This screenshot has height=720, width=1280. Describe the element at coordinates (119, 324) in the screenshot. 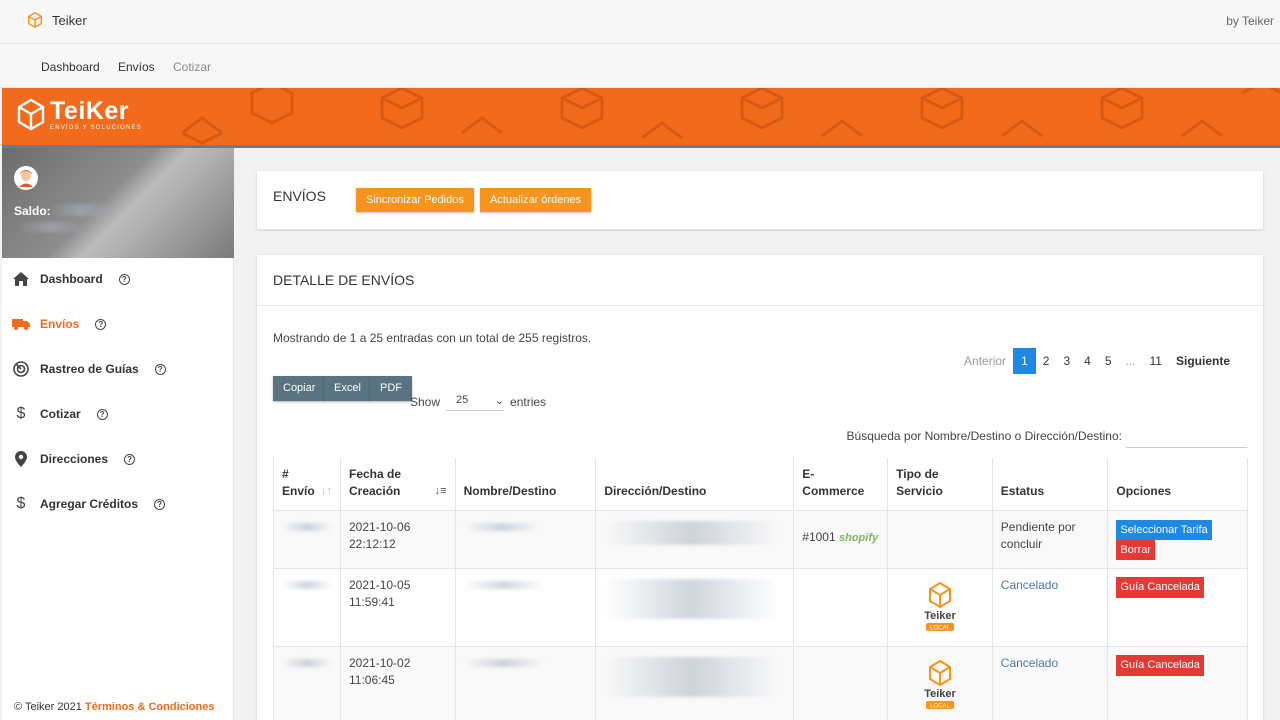

I see `sidebar-item-envios: Envíos ?` at that location.